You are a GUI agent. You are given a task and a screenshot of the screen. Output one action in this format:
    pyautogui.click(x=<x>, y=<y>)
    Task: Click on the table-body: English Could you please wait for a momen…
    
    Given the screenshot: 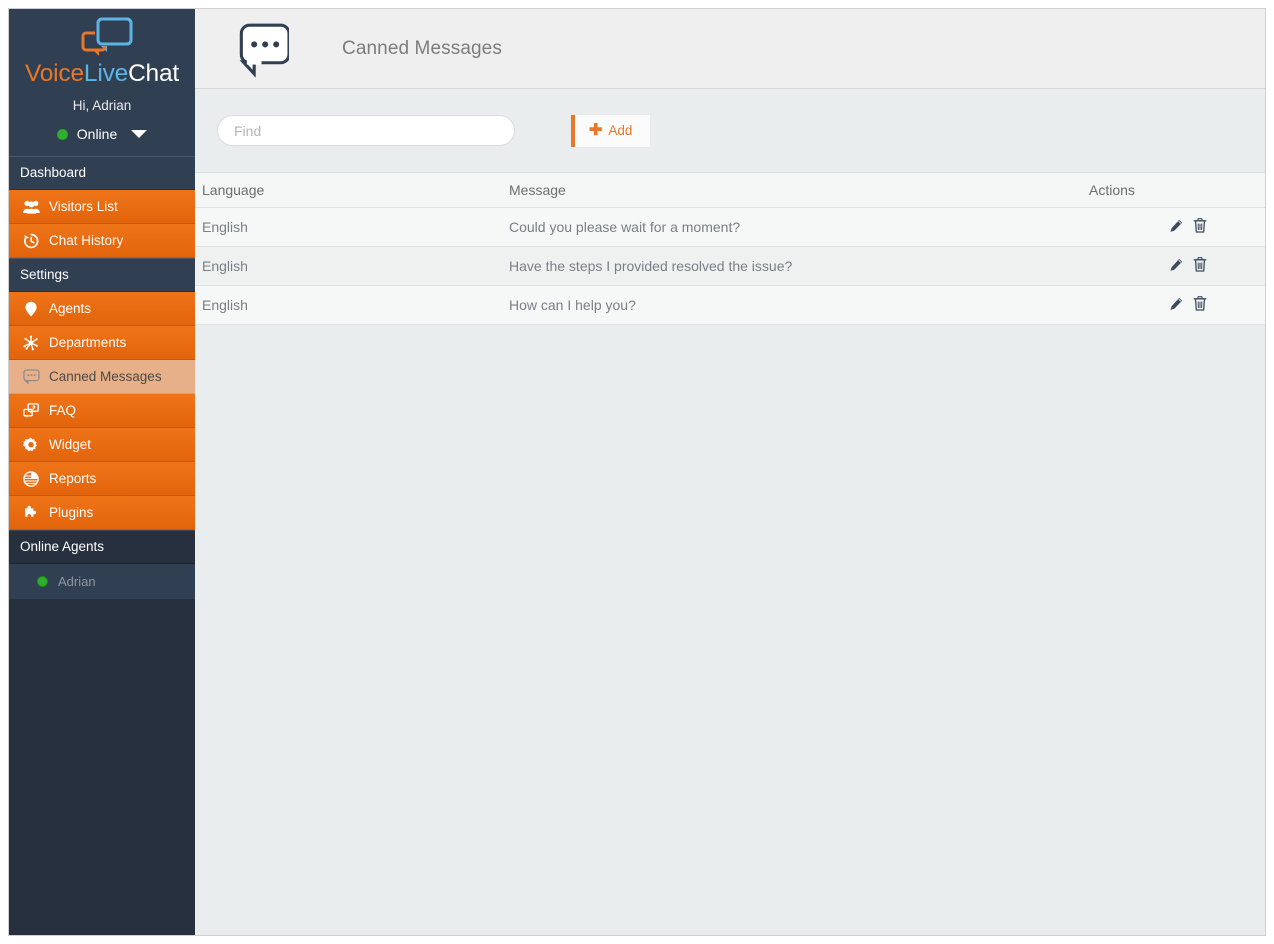 What is the action you would take?
    pyautogui.click(x=730, y=266)
    